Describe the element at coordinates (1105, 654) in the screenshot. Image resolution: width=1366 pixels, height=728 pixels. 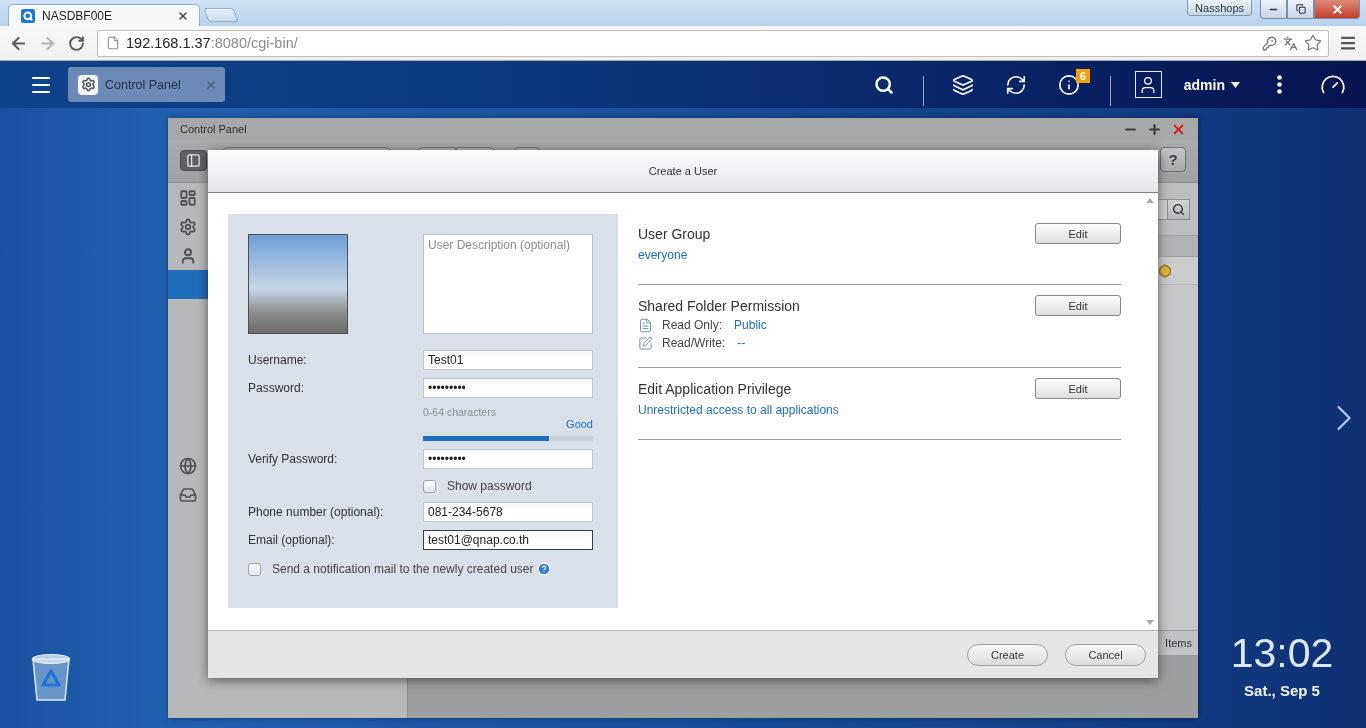
I see `cancel-button: Cancel` at that location.